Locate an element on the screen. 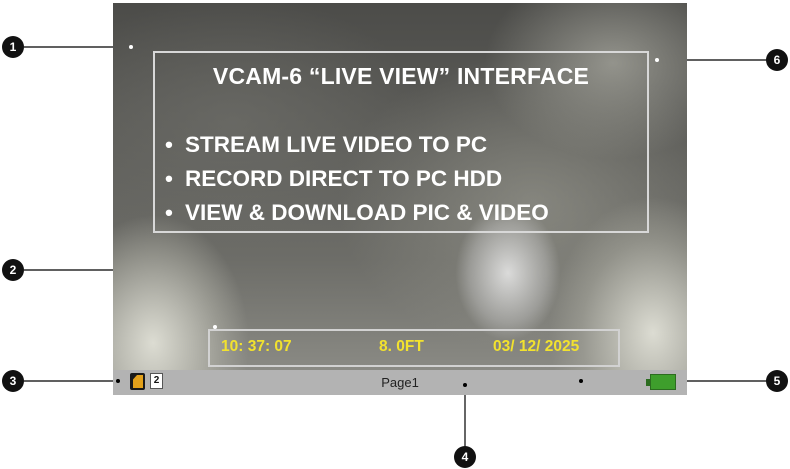 This screenshot has width=790, height=469. callout-6-anchor is located at coordinates (657, 60).